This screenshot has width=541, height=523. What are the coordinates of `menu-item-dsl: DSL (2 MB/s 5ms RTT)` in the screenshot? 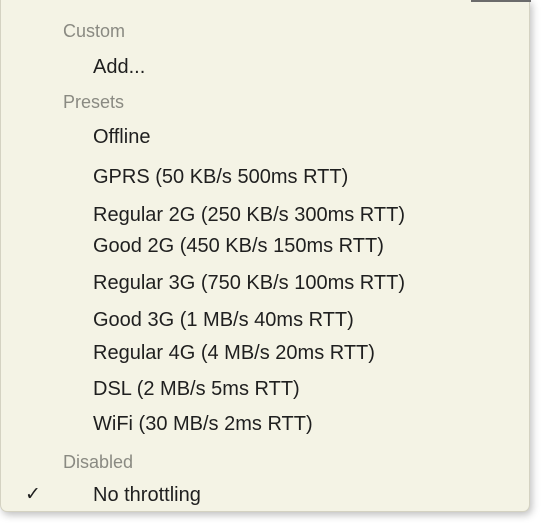 It's located at (196, 389).